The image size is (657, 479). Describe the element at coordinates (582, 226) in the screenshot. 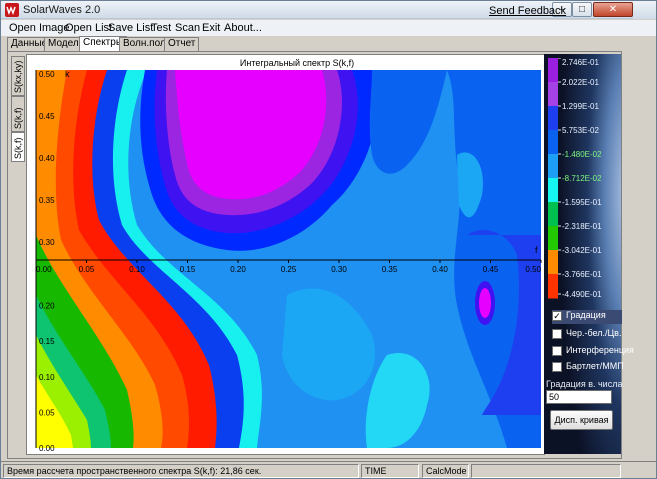

I see `colorbar-label: -2.318E-01` at that location.